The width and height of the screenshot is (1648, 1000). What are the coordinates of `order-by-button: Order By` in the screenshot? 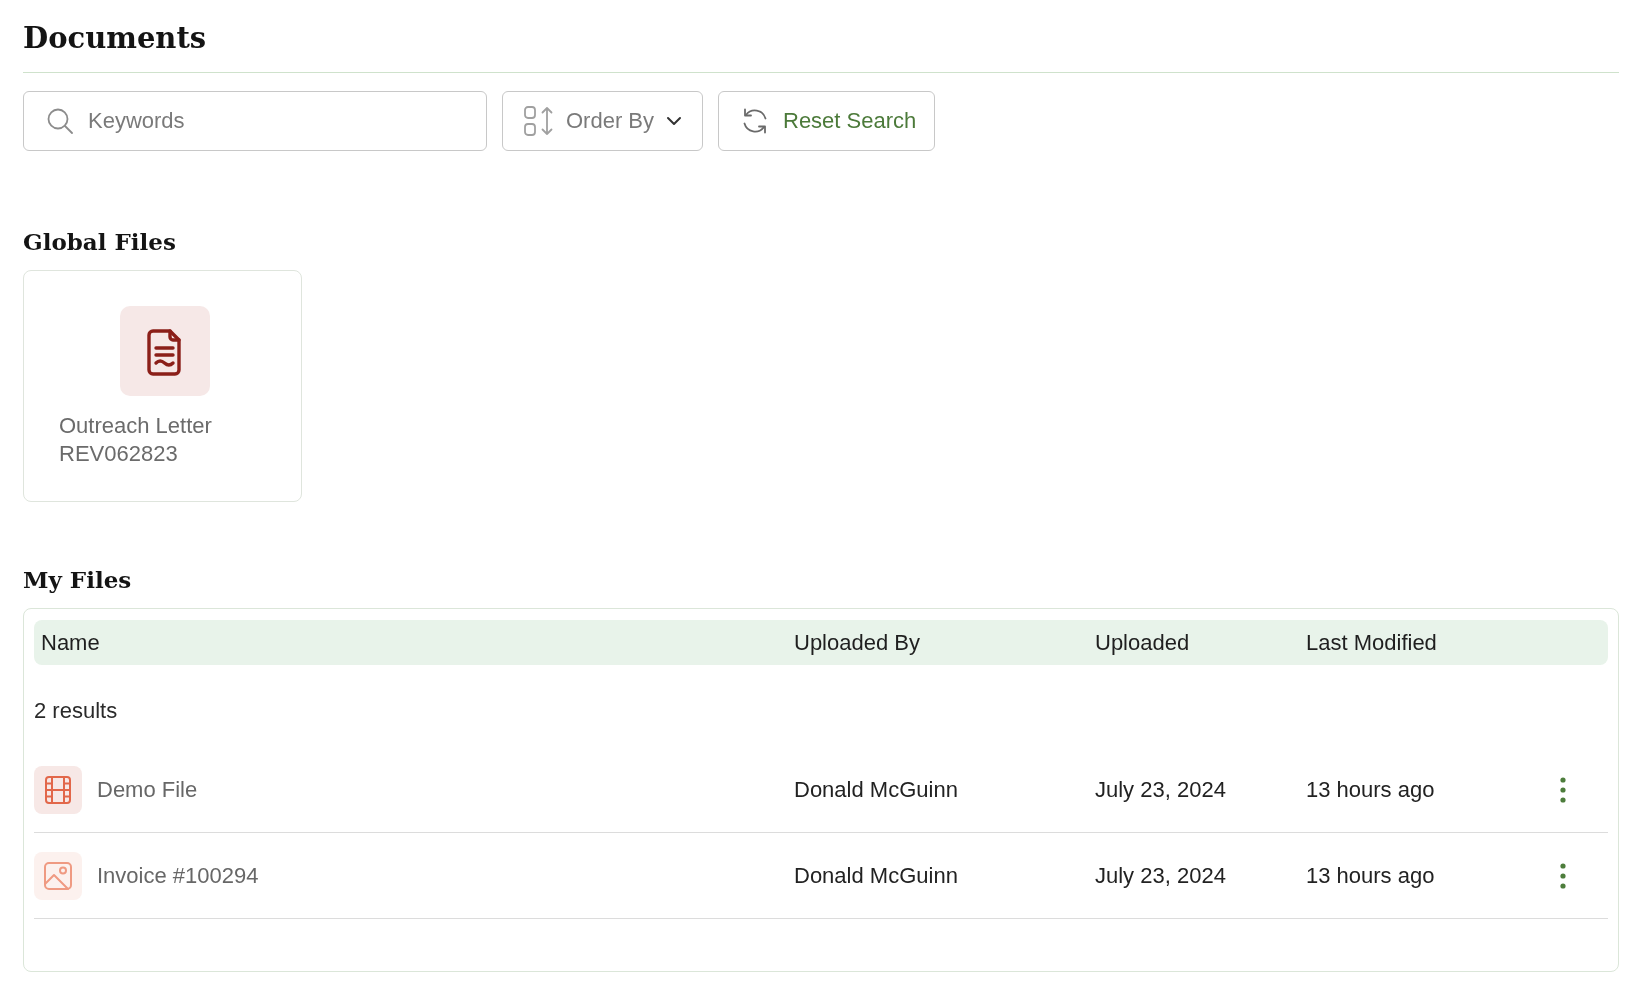 It's located at (602, 121).